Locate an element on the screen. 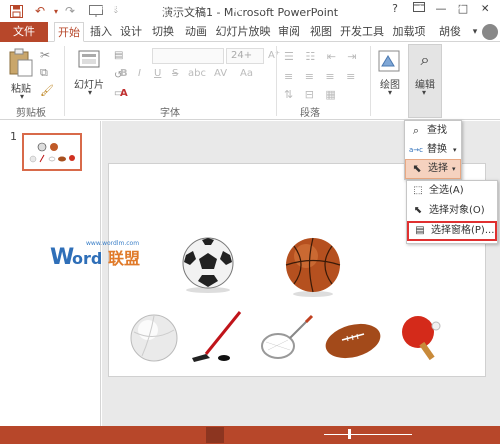 Image resolution: width=500 pixels, height=444 pixels. tab-home: 开始 is located at coordinates (69, 32).